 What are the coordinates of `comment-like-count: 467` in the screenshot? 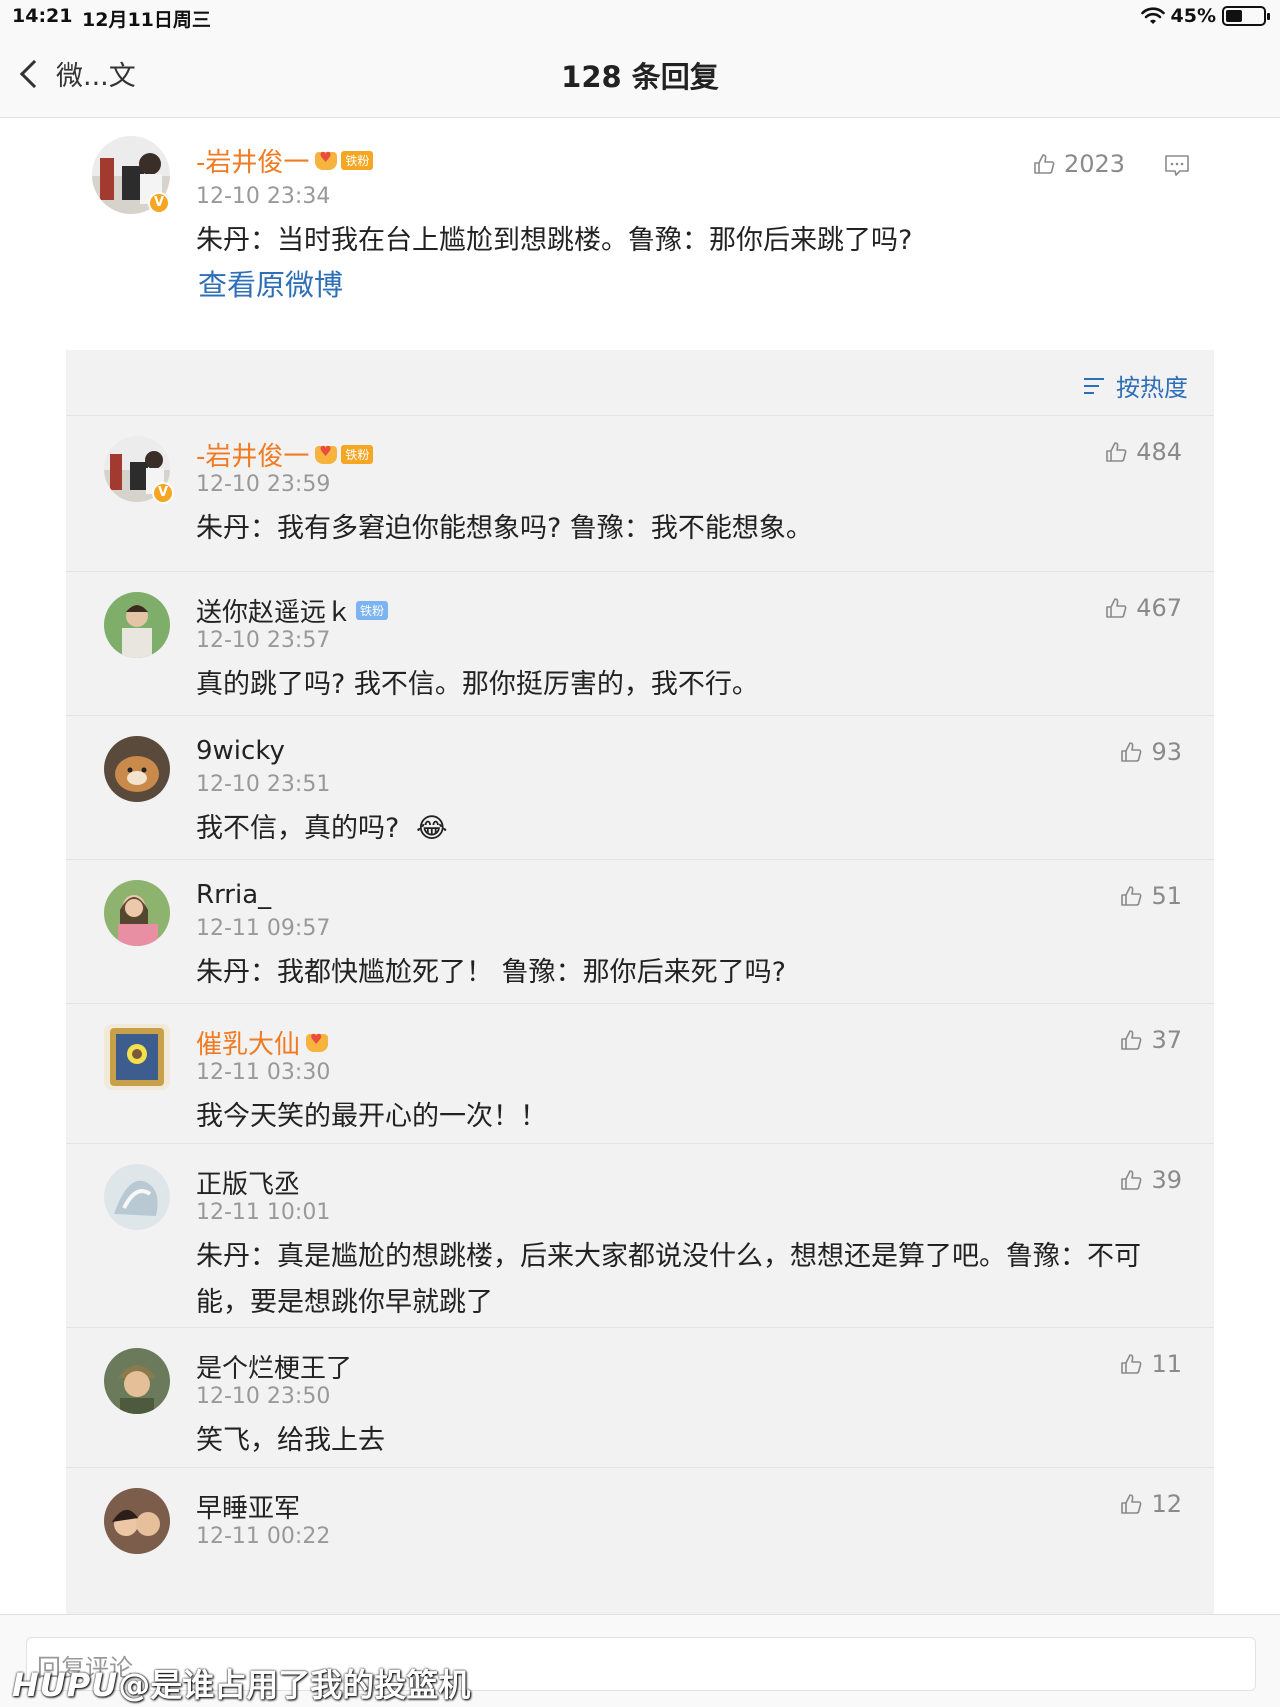 It's located at (1159, 608).